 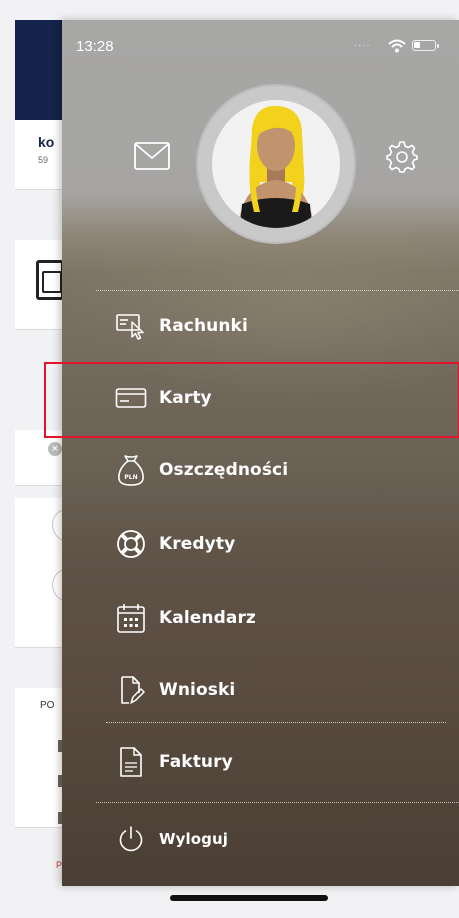 What do you see at coordinates (194, 839) in the screenshot?
I see `menu-item-label: Wyloguj` at bounding box center [194, 839].